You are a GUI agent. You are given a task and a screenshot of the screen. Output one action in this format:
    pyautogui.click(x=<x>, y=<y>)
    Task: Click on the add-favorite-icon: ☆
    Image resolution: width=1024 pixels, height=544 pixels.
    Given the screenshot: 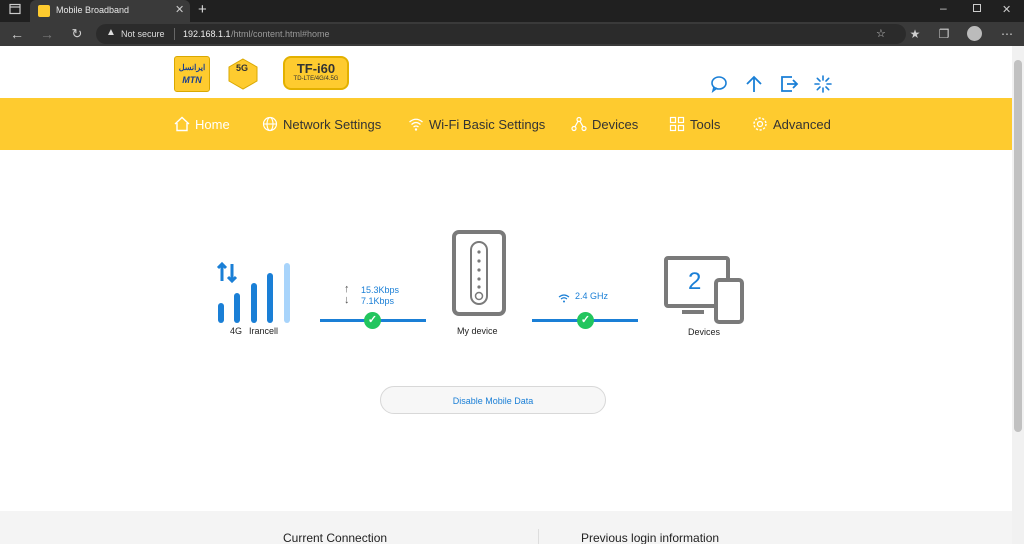 What is the action you would take?
    pyautogui.click(x=881, y=33)
    